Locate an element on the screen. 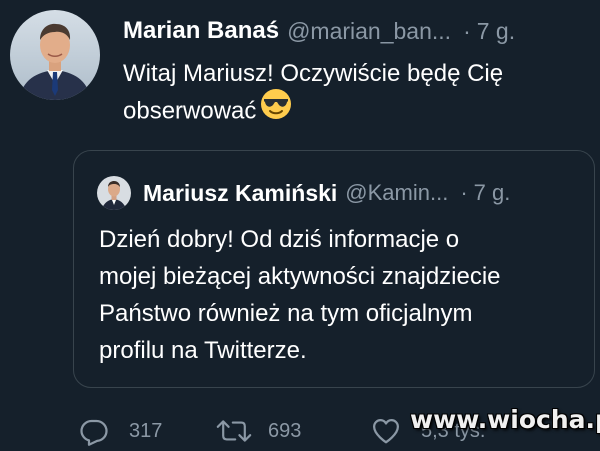 The width and height of the screenshot is (600, 451). quoted-tweet-text-line: Dzień dobry! Od dziś informacje o is located at coordinates (279, 239).